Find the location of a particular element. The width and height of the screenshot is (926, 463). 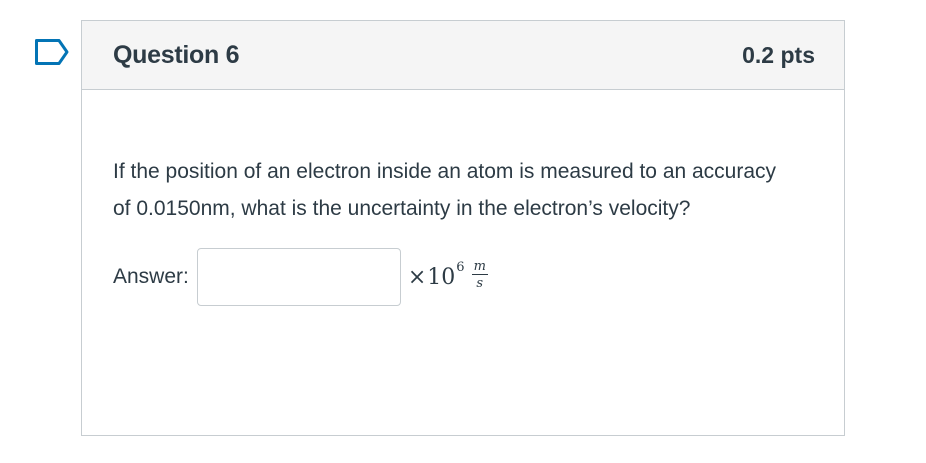

question-header: Question 6 0.2 pts is located at coordinates (463, 55).